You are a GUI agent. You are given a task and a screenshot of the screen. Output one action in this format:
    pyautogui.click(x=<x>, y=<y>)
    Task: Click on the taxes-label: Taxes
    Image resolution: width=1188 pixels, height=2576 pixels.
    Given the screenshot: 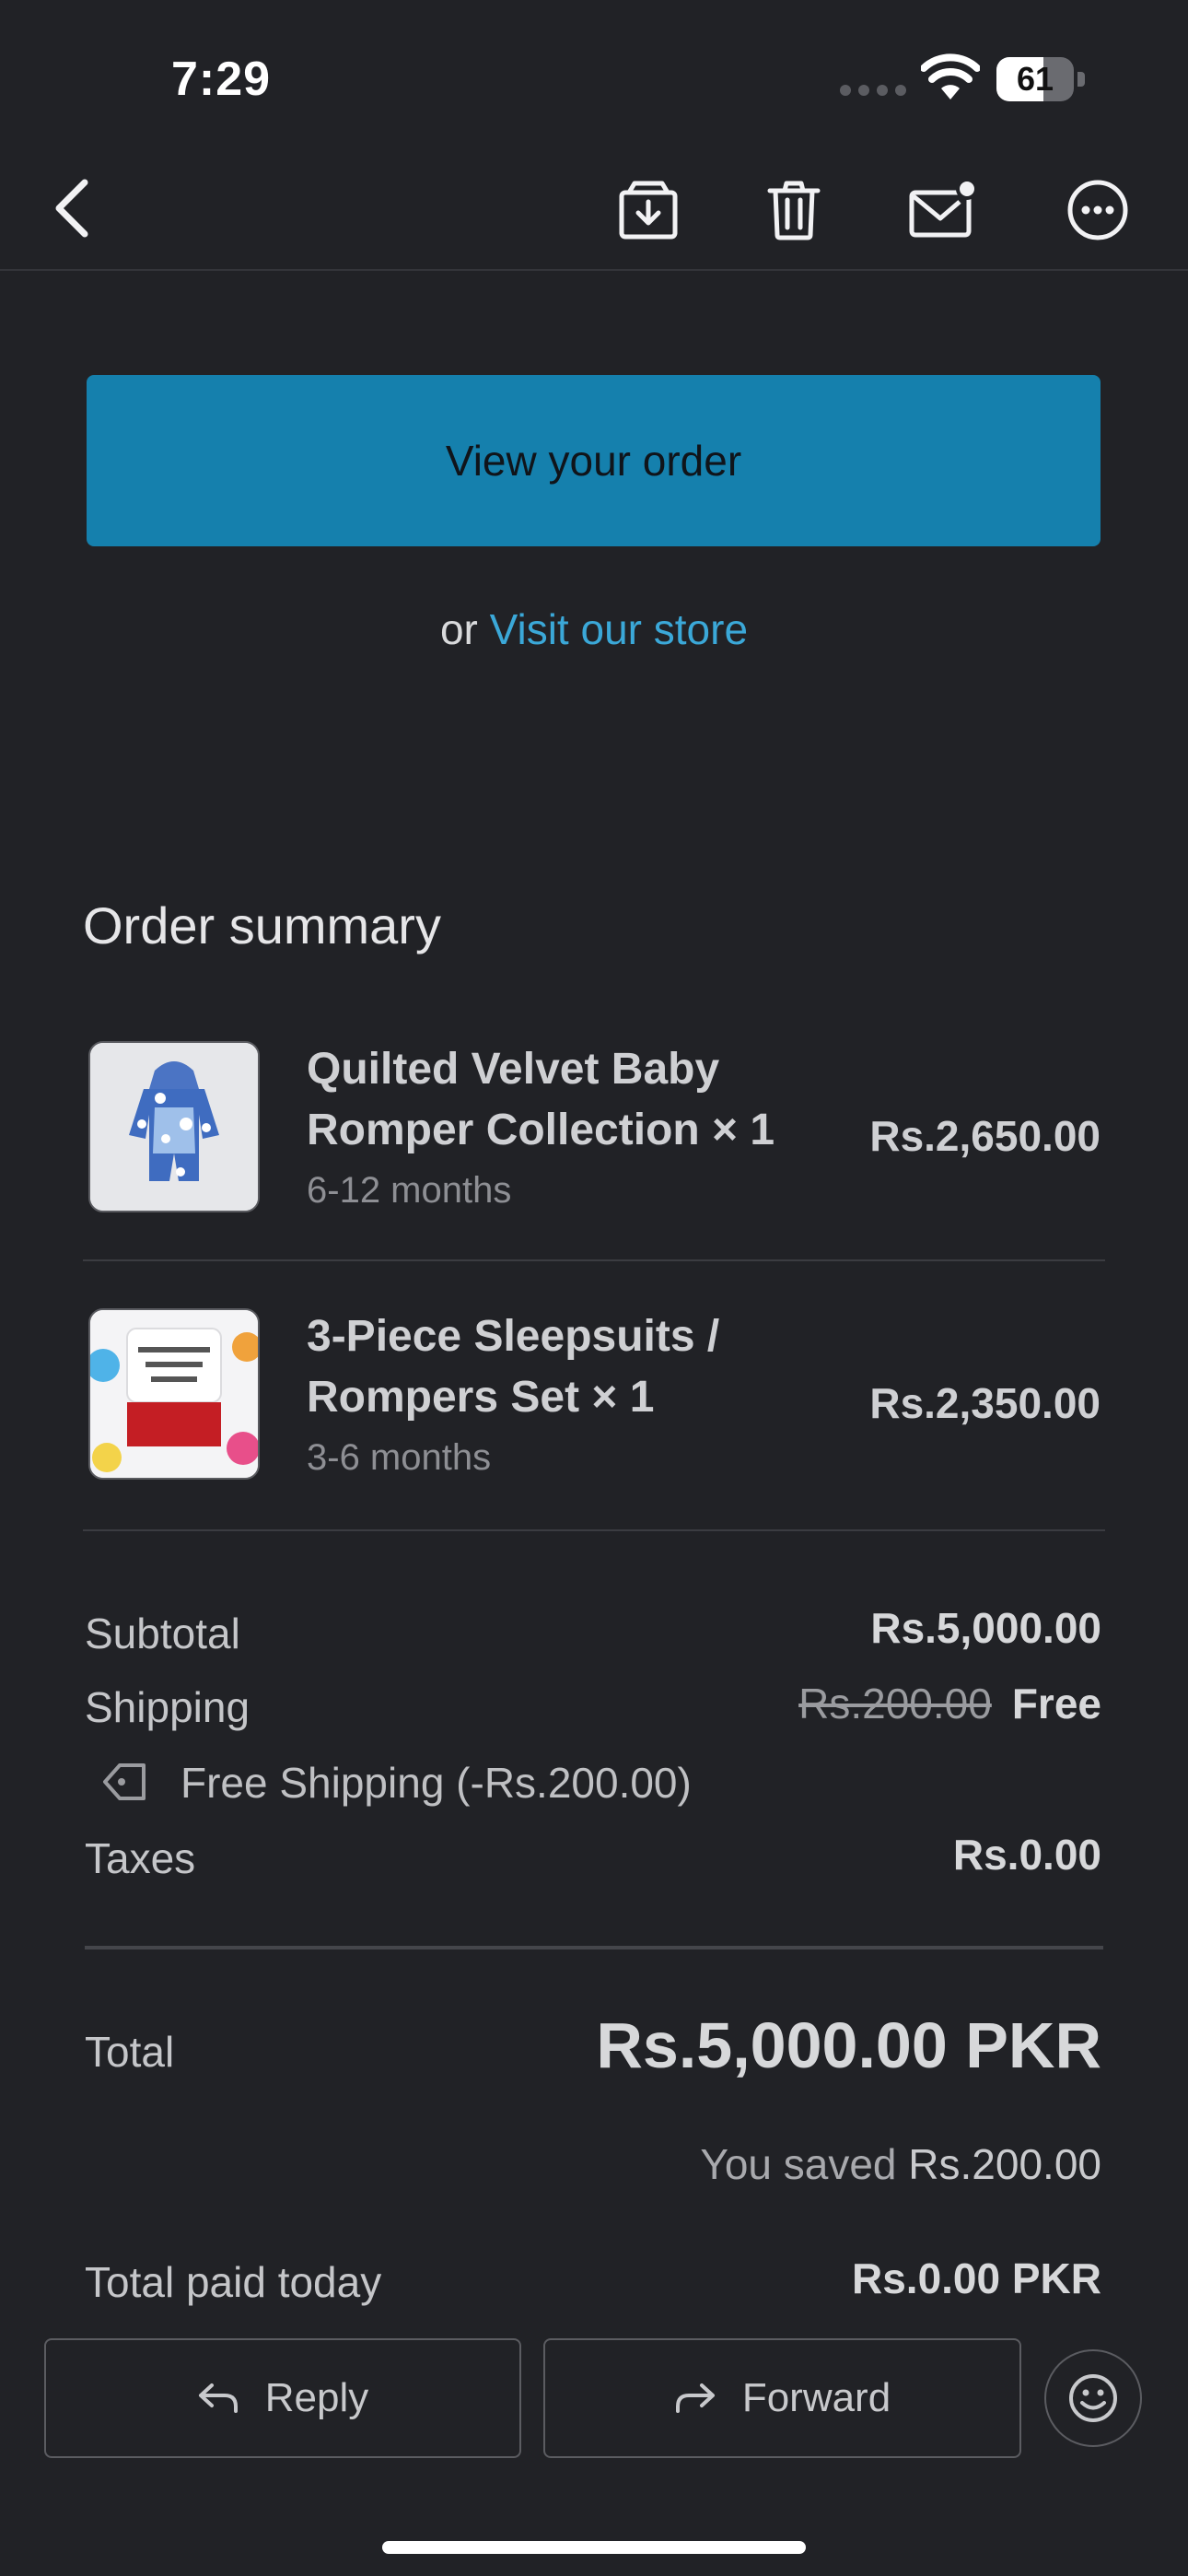 What is the action you would take?
    pyautogui.click(x=140, y=1858)
    